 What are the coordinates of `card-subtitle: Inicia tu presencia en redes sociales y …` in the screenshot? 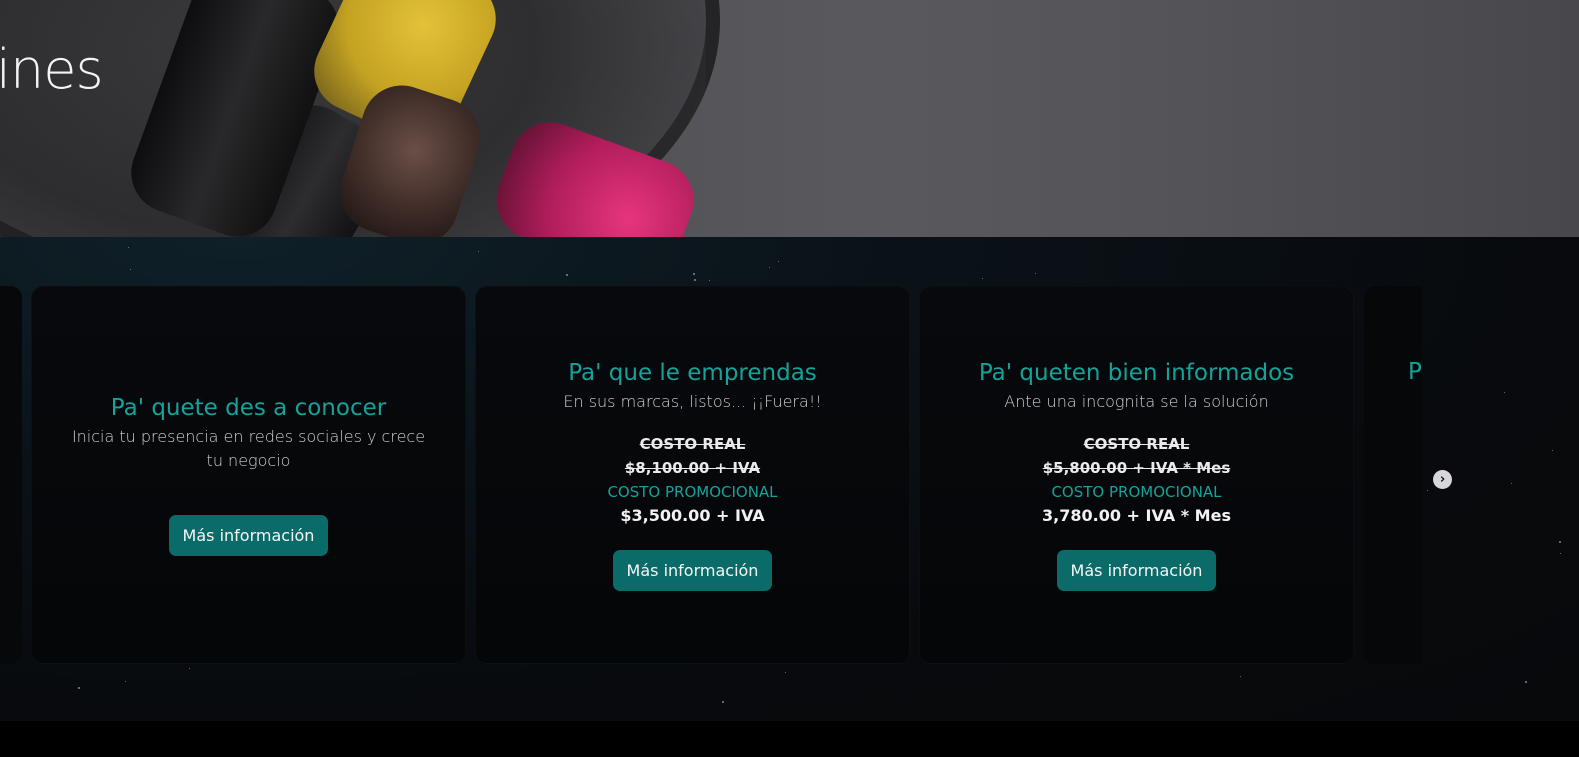 It's located at (248, 448).